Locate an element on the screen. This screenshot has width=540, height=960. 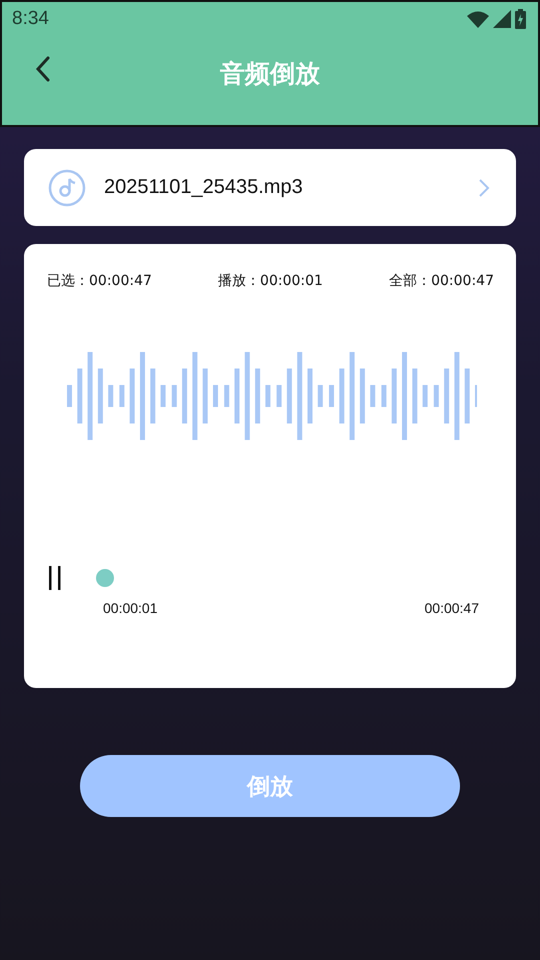
slider-thumb is located at coordinates (105, 578).